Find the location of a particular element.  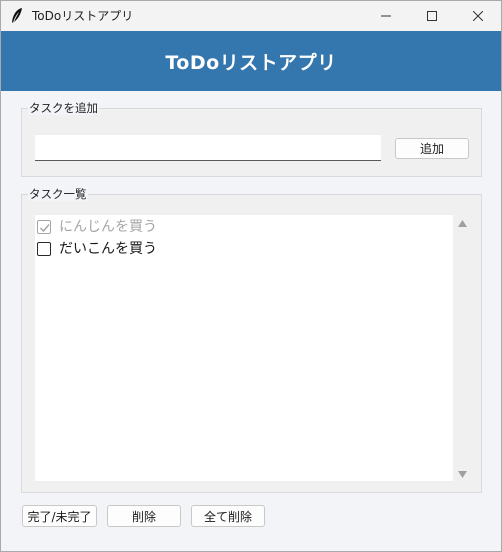

add-button: 追加 is located at coordinates (432, 148).